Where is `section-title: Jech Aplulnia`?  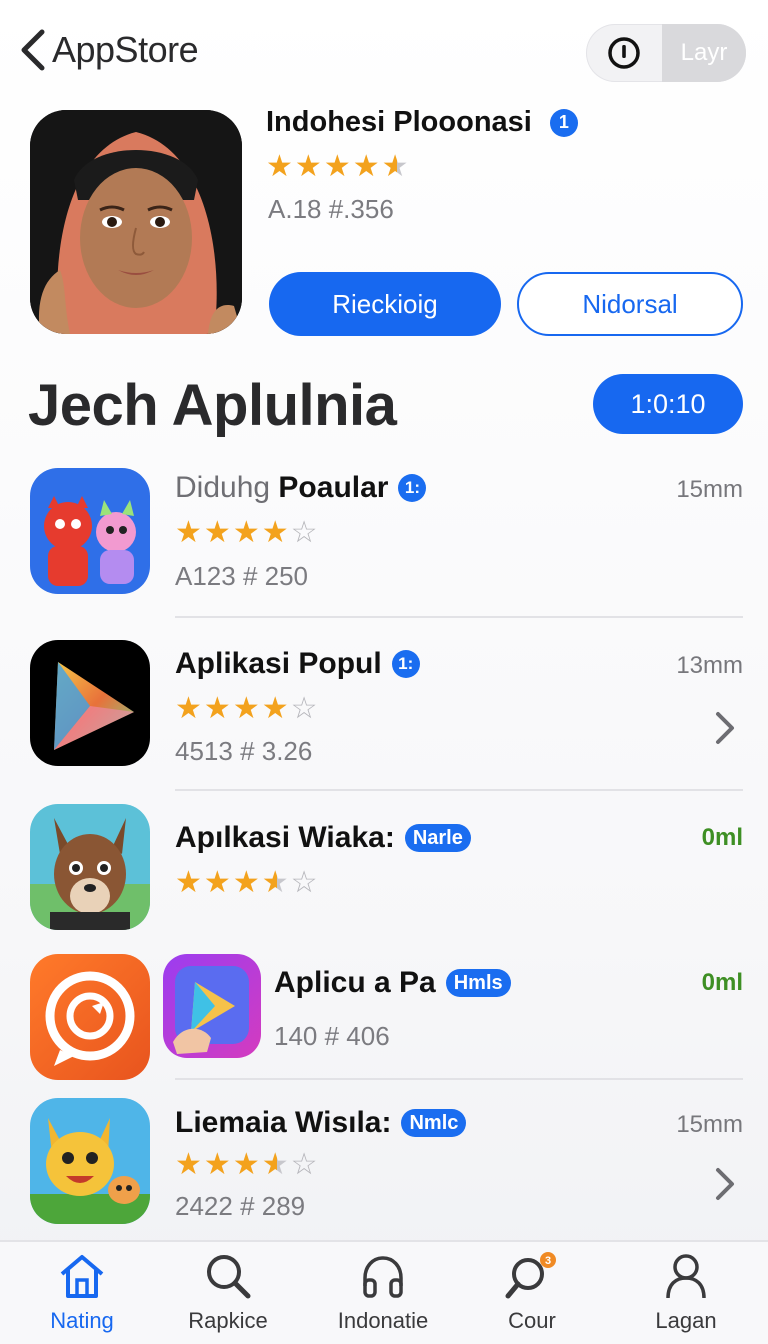 section-title: Jech Aplulnia is located at coordinates (212, 405).